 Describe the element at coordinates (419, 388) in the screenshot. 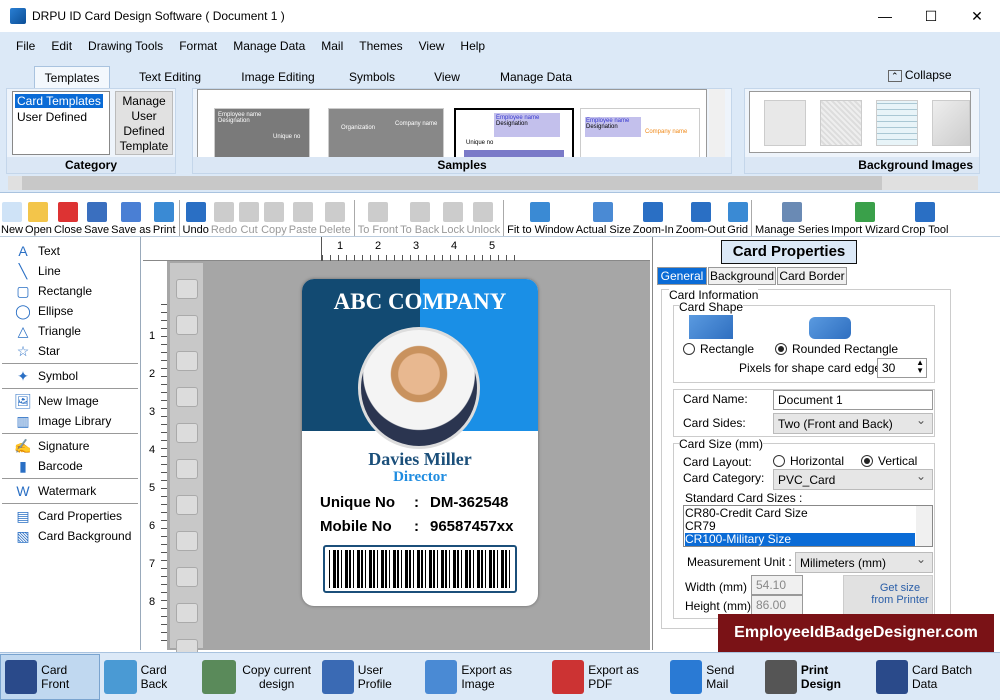

I see `employee-photo` at that location.